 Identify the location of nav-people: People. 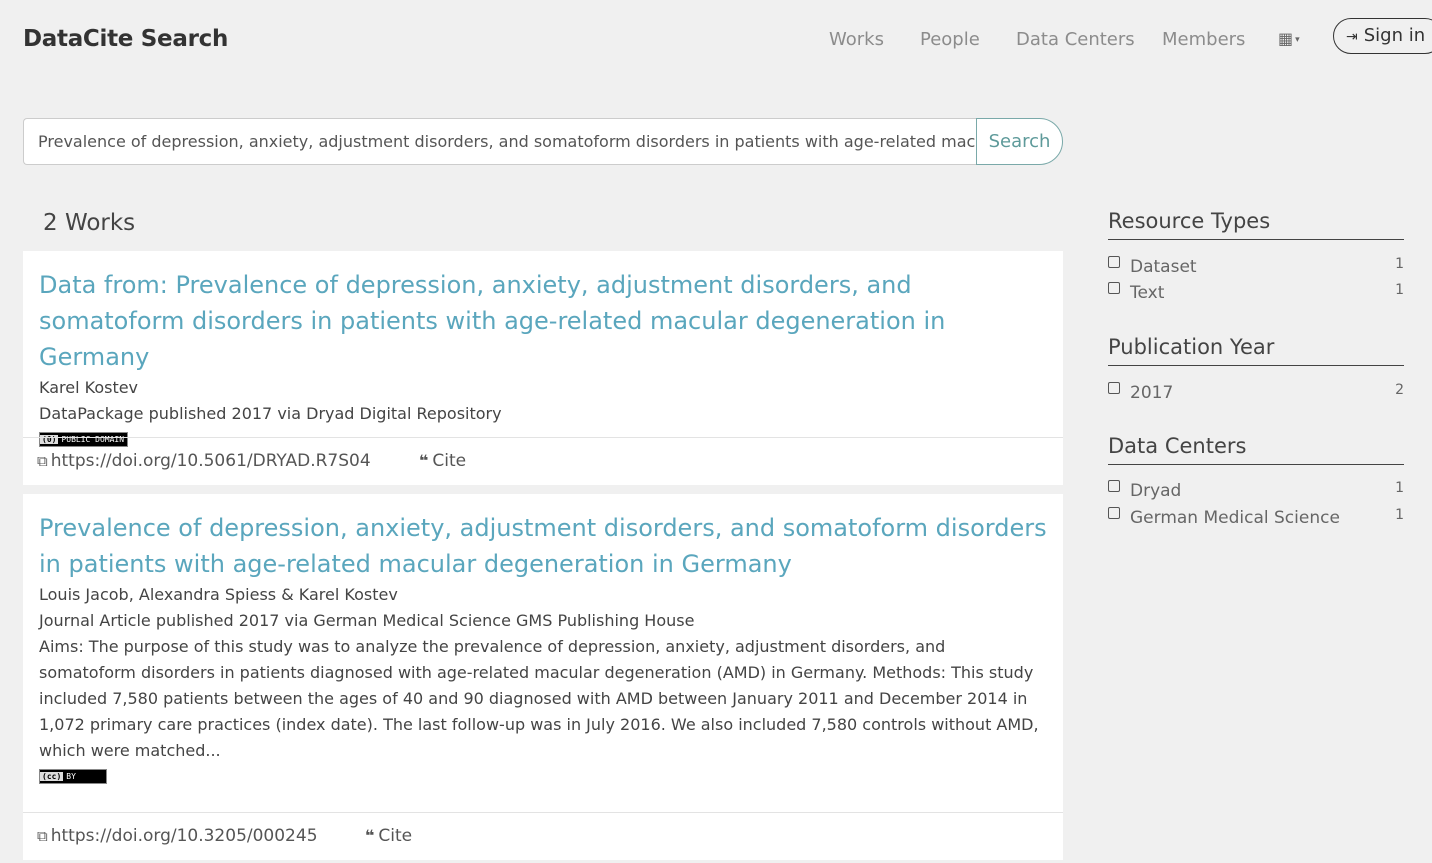
(950, 39).